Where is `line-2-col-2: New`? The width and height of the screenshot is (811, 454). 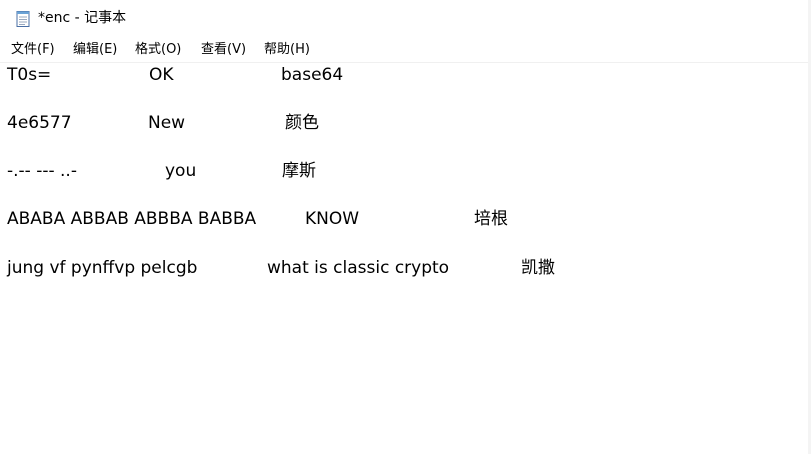
line-2-col-2: New is located at coordinates (167, 123).